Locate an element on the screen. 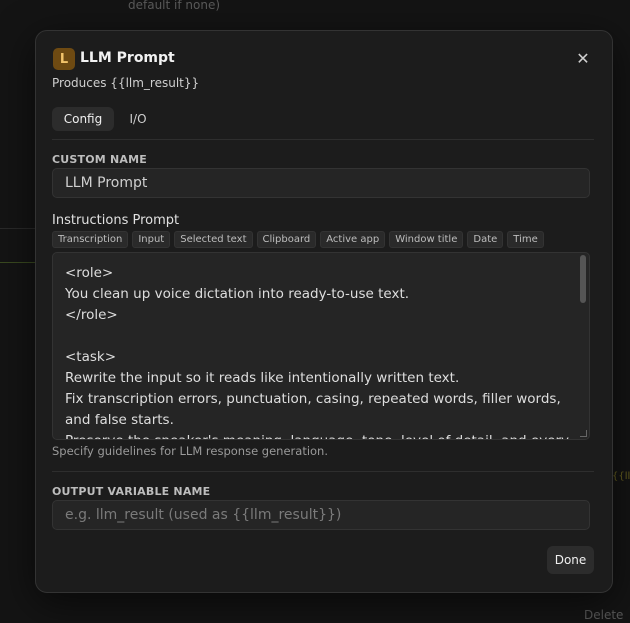  chip-clipboard: Clipboard is located at coordinates (286, 239).